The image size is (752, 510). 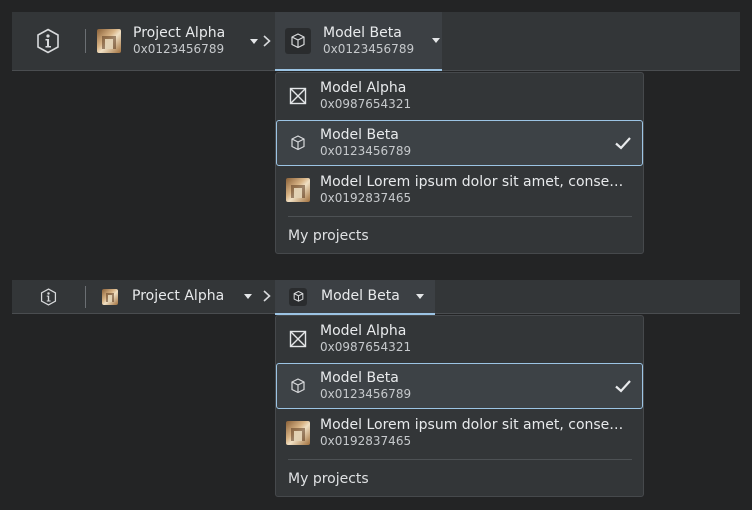 I want to click on breadcrumb-model: Model Beta 0x0123456789, so click(x=358, y=41).